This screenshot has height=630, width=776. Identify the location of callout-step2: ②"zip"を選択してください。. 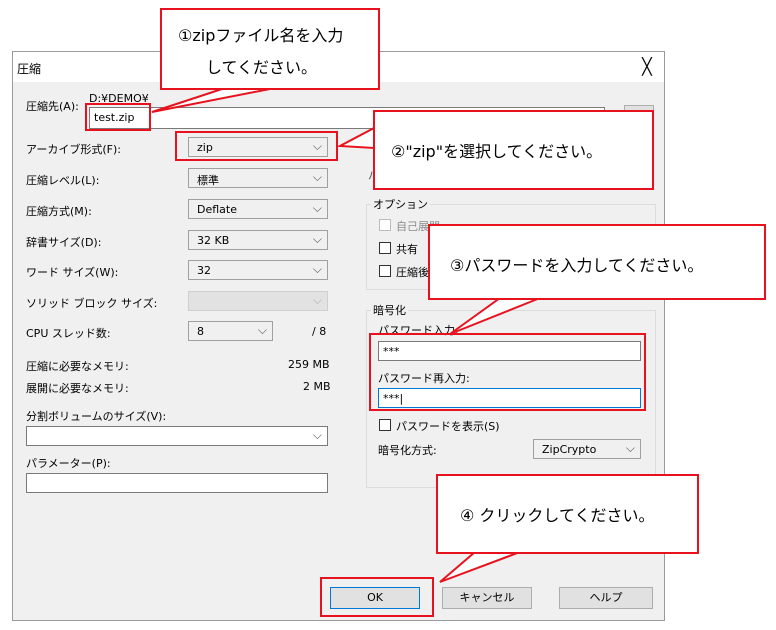
(513, 150).